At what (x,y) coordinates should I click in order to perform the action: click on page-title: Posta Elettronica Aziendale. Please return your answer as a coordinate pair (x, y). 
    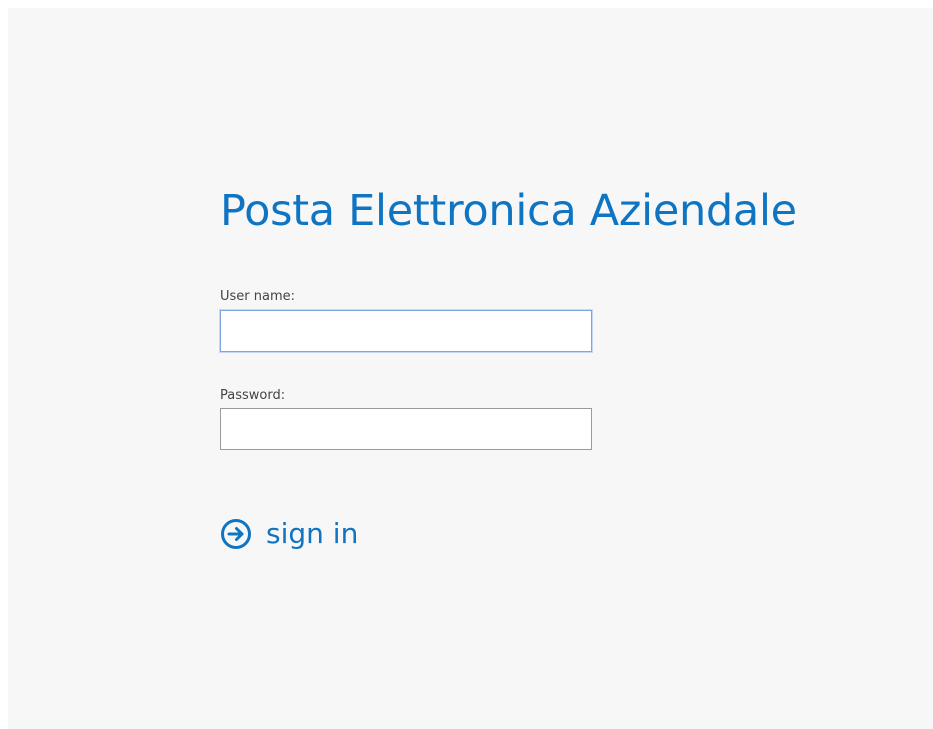
    Looking at the image, I should click on (508, 211).